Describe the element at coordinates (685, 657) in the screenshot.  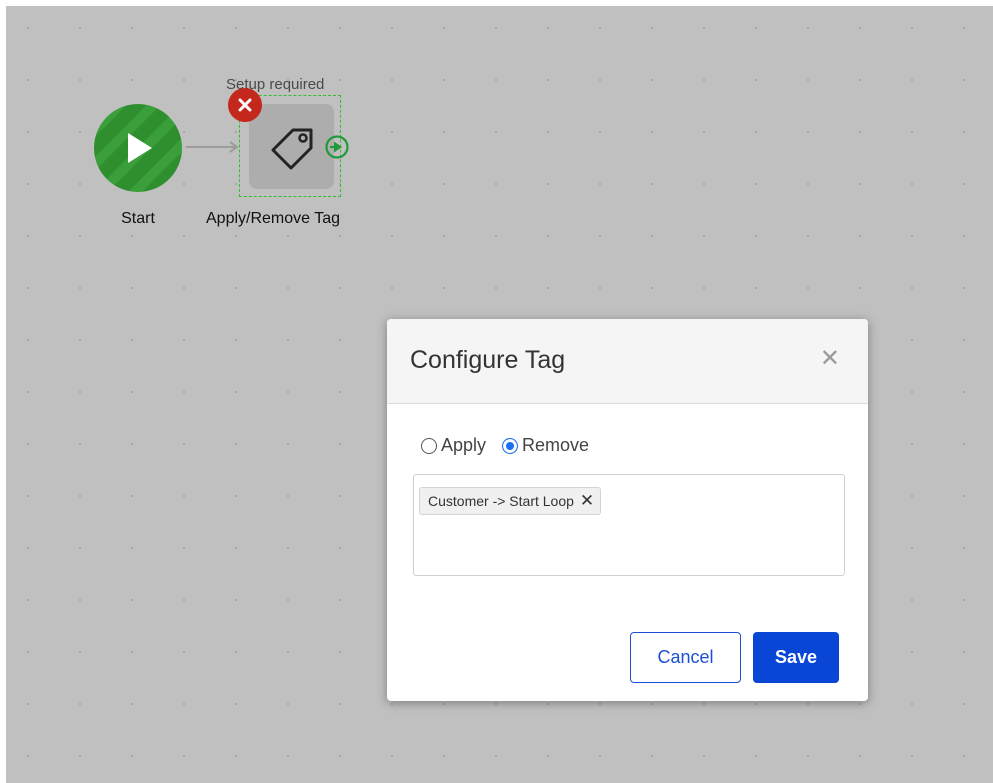
I see `cancel-button: Cancel` at that location.